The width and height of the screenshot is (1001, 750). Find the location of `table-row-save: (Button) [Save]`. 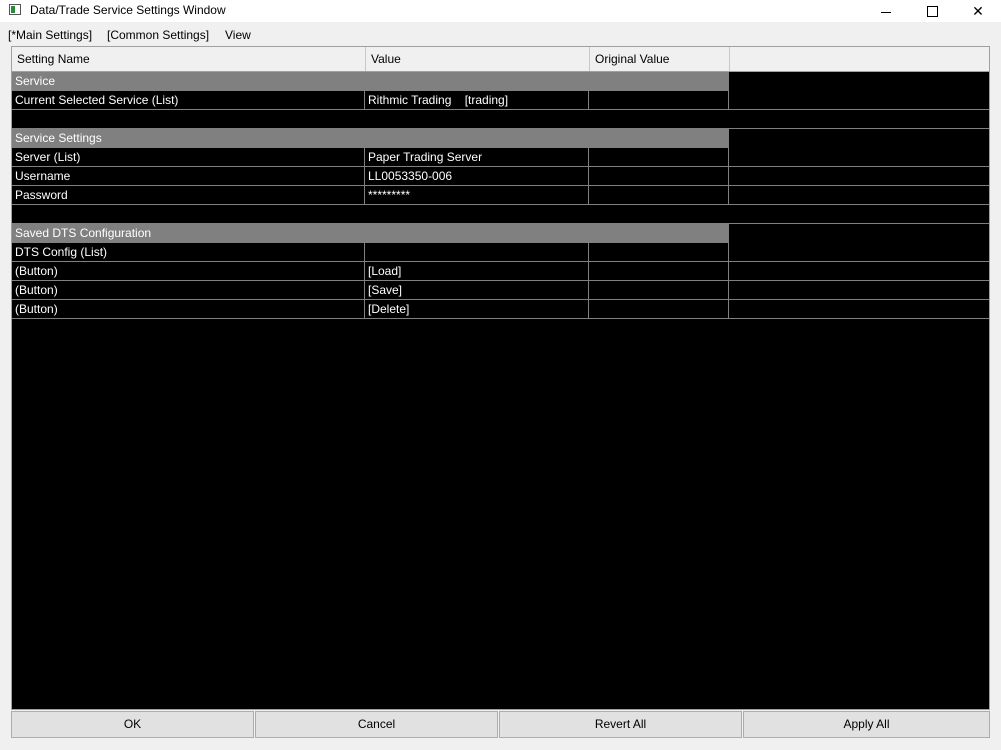

table-row-save: (Button) [Save] is located at coordinates (500, 290).